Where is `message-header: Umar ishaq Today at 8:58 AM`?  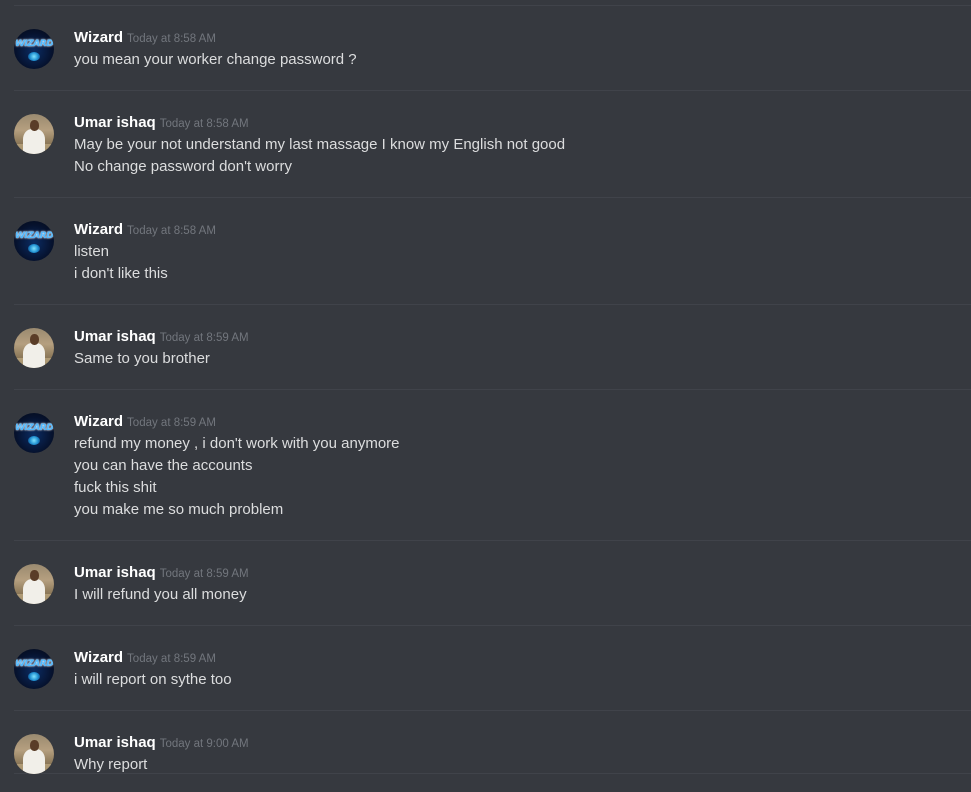 message-header: Umar ishaq Today at 8:58 AM is located at coordinates (161, 122).